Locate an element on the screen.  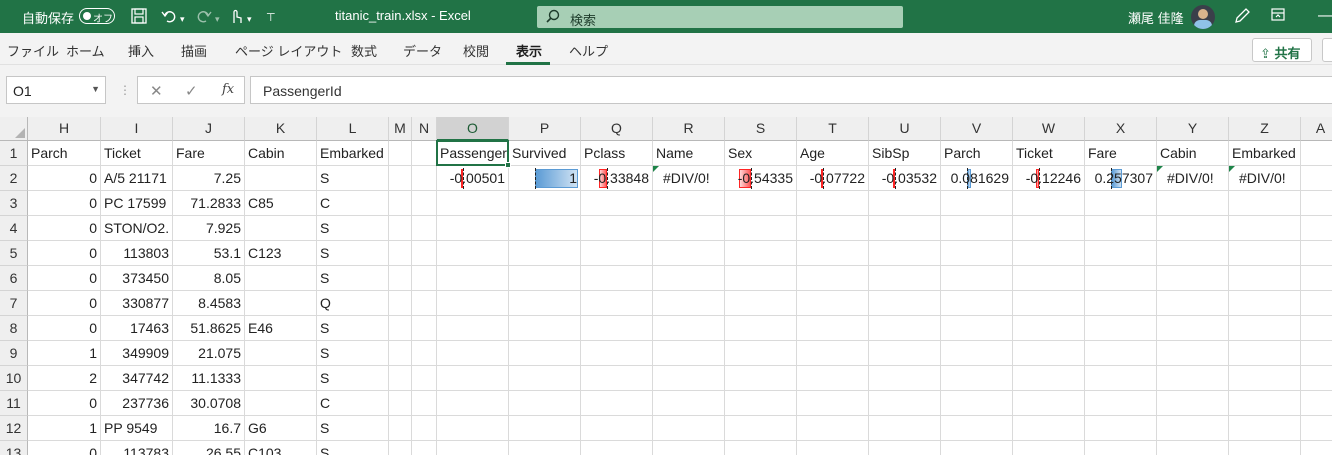
column-header-h: H is located at coordinates (64, 129).